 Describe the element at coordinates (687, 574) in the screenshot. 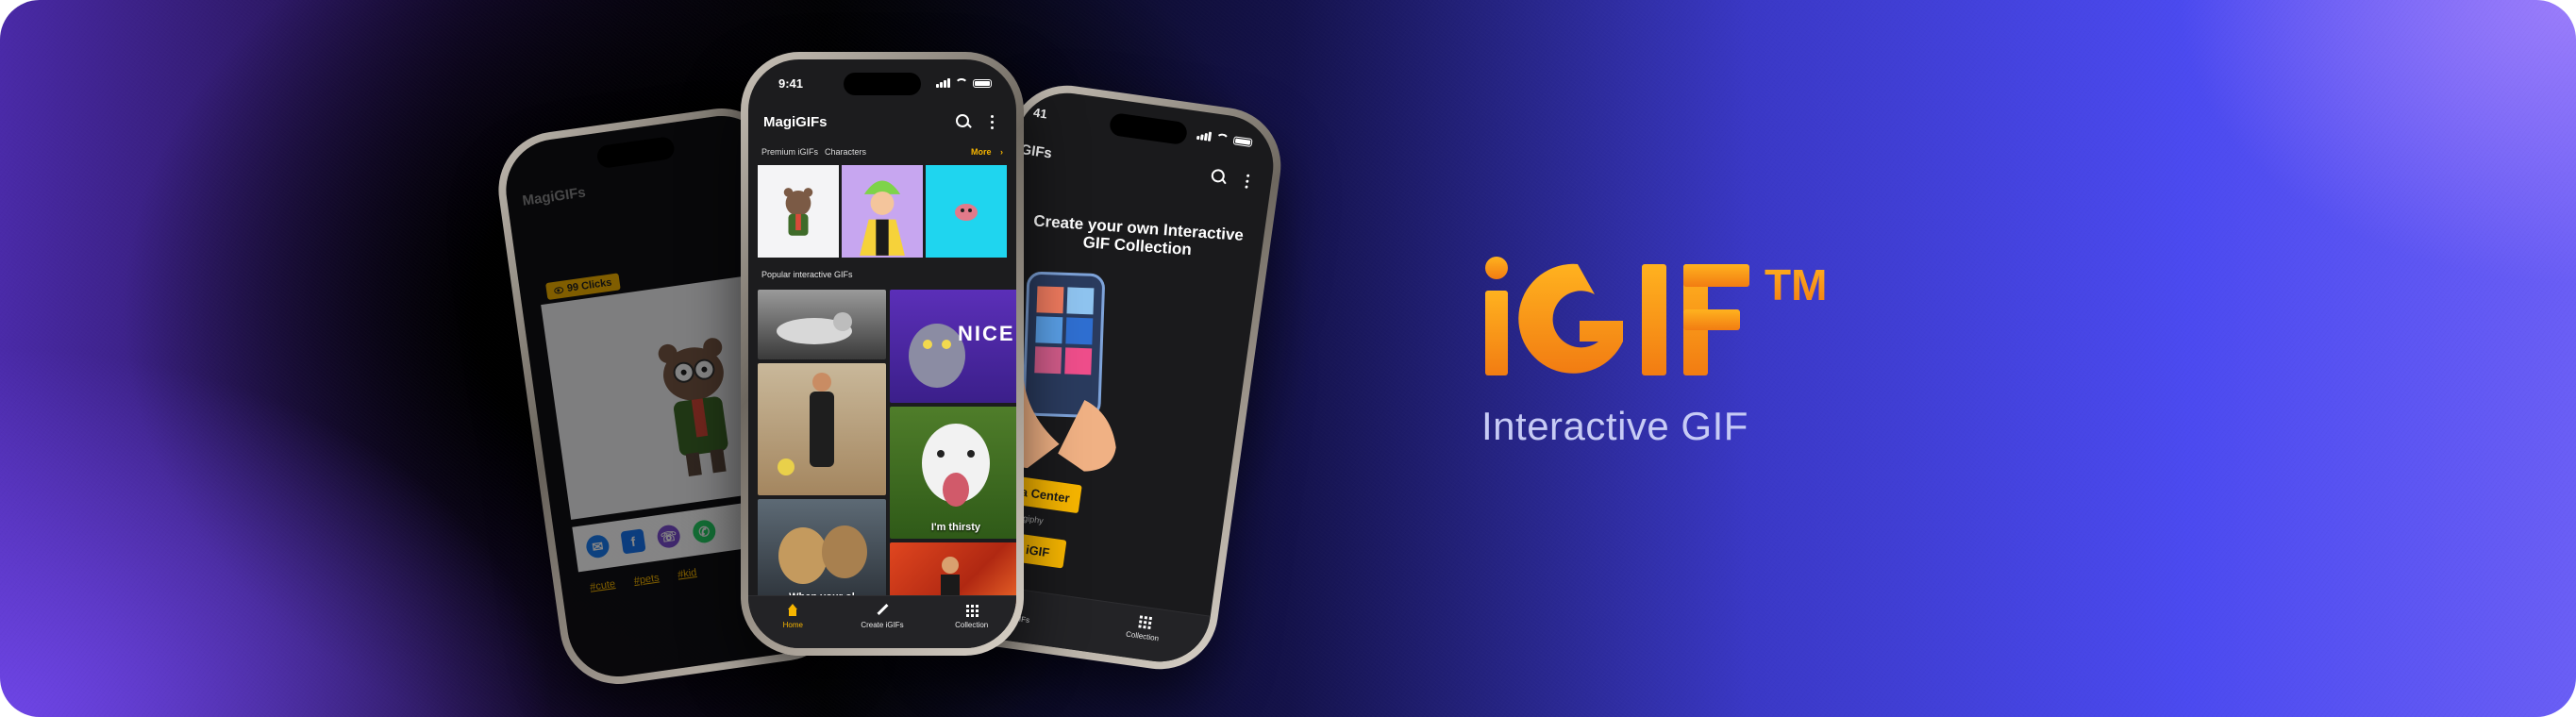

I see `tag-item: #kid` at that location.